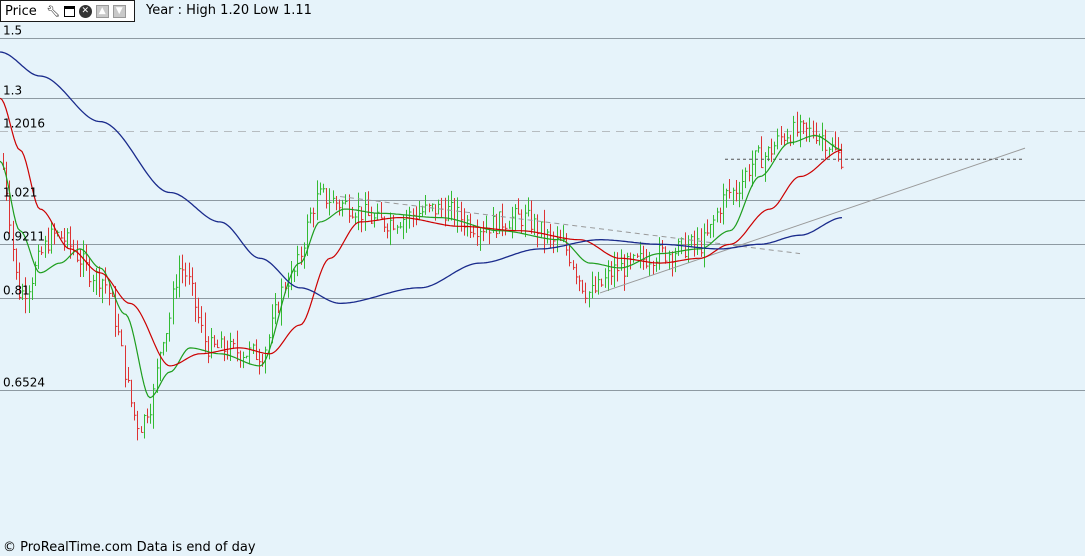 The width and height of the screenshot is (1085, 556). Describe the element at coordinates (119, 11) in the screenshot. I see `arrow-down-icon: ▼` at that location.